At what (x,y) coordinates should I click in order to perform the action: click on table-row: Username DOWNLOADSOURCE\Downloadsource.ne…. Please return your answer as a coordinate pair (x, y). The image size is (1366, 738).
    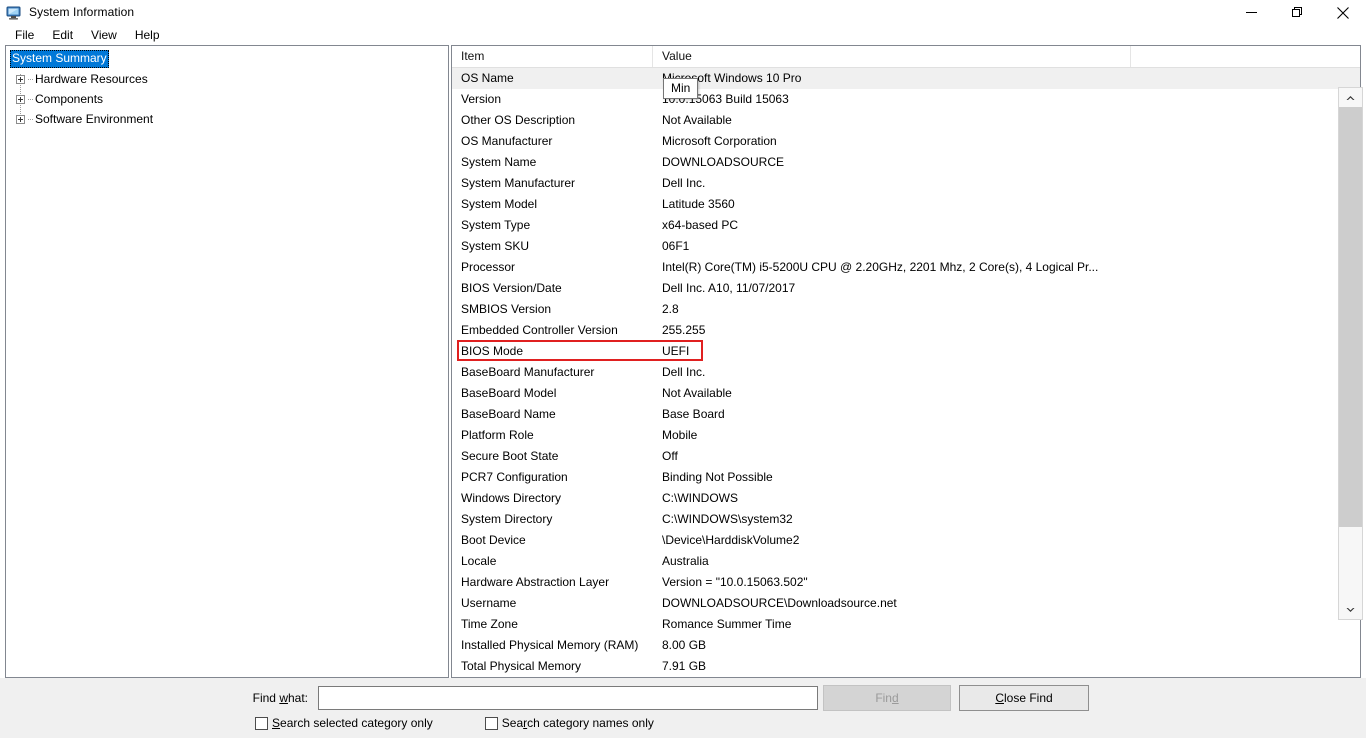
    Looking at the image, I should click on (906, 603).